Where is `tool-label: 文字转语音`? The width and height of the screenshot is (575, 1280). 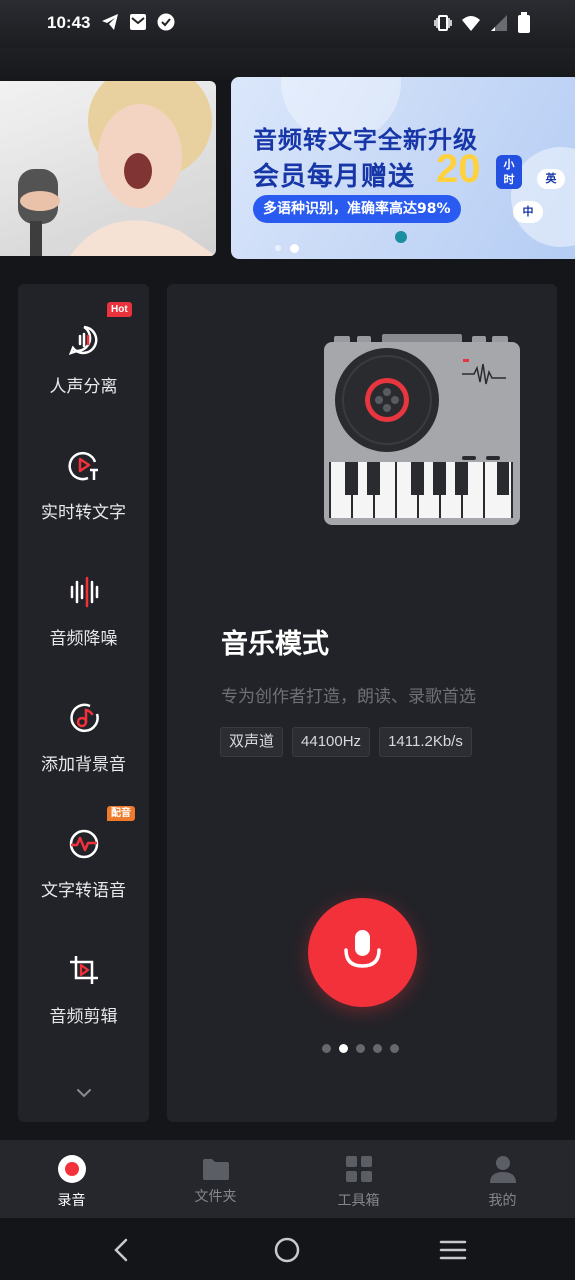 tool-label: 文字转语音 is located at coordinates (83, 891).